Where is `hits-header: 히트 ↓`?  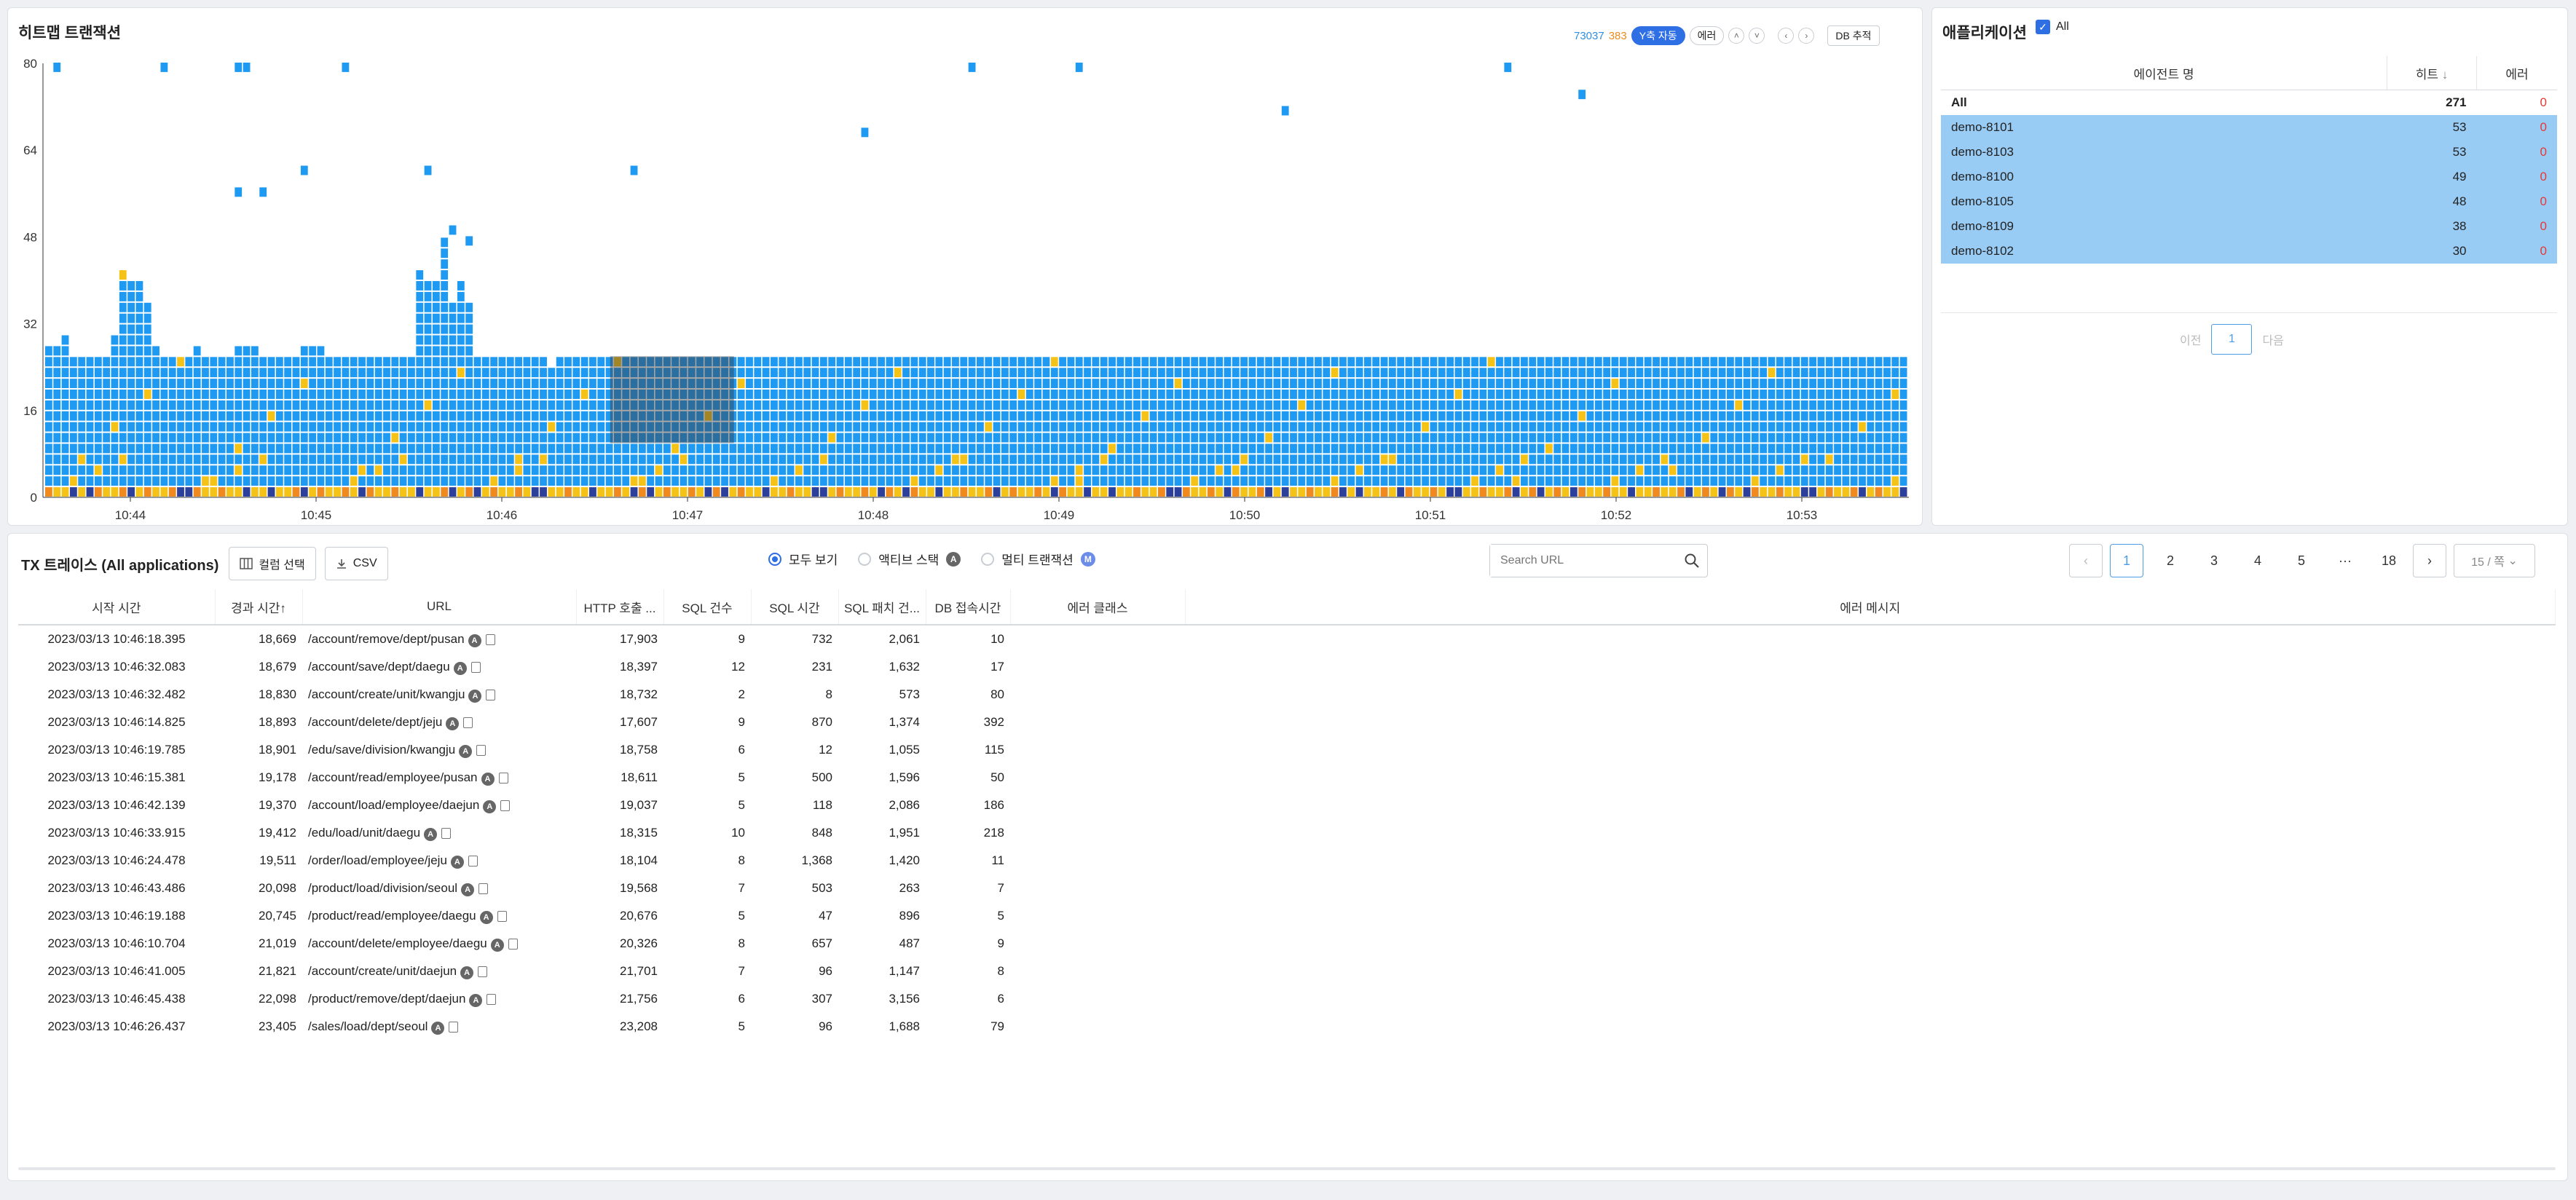 hits-header: 히트 ↓ is located at coordinates (2432, 73).